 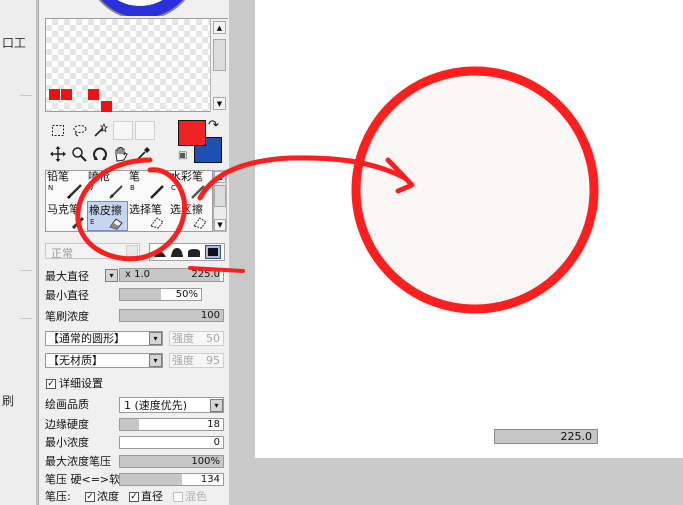 I want to click on annotation-underline, so click(x=216, y=269).